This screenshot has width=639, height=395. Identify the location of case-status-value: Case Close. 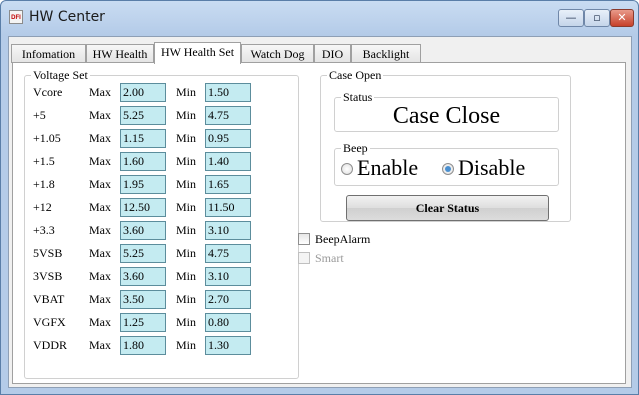
(446, 116).